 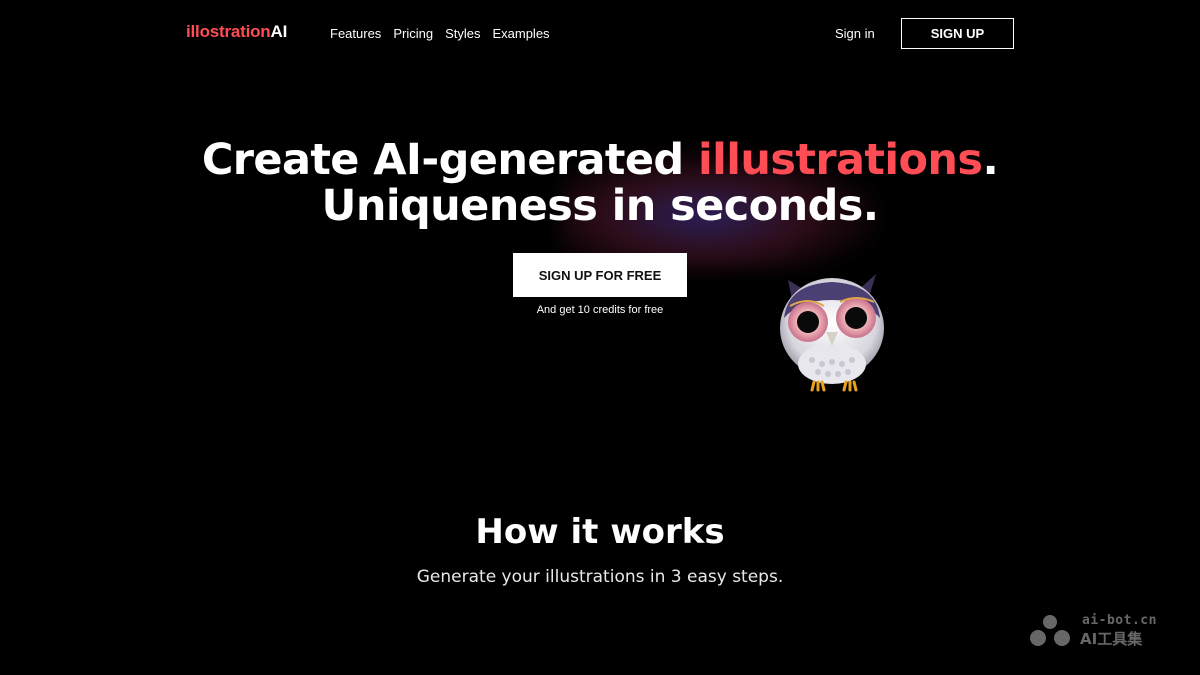 What do you see at coordinates (600, 275) in the screenshot?
I see `sign-up-free-button: SIGN UP FOR FREE` at bounding box center [600, 275].